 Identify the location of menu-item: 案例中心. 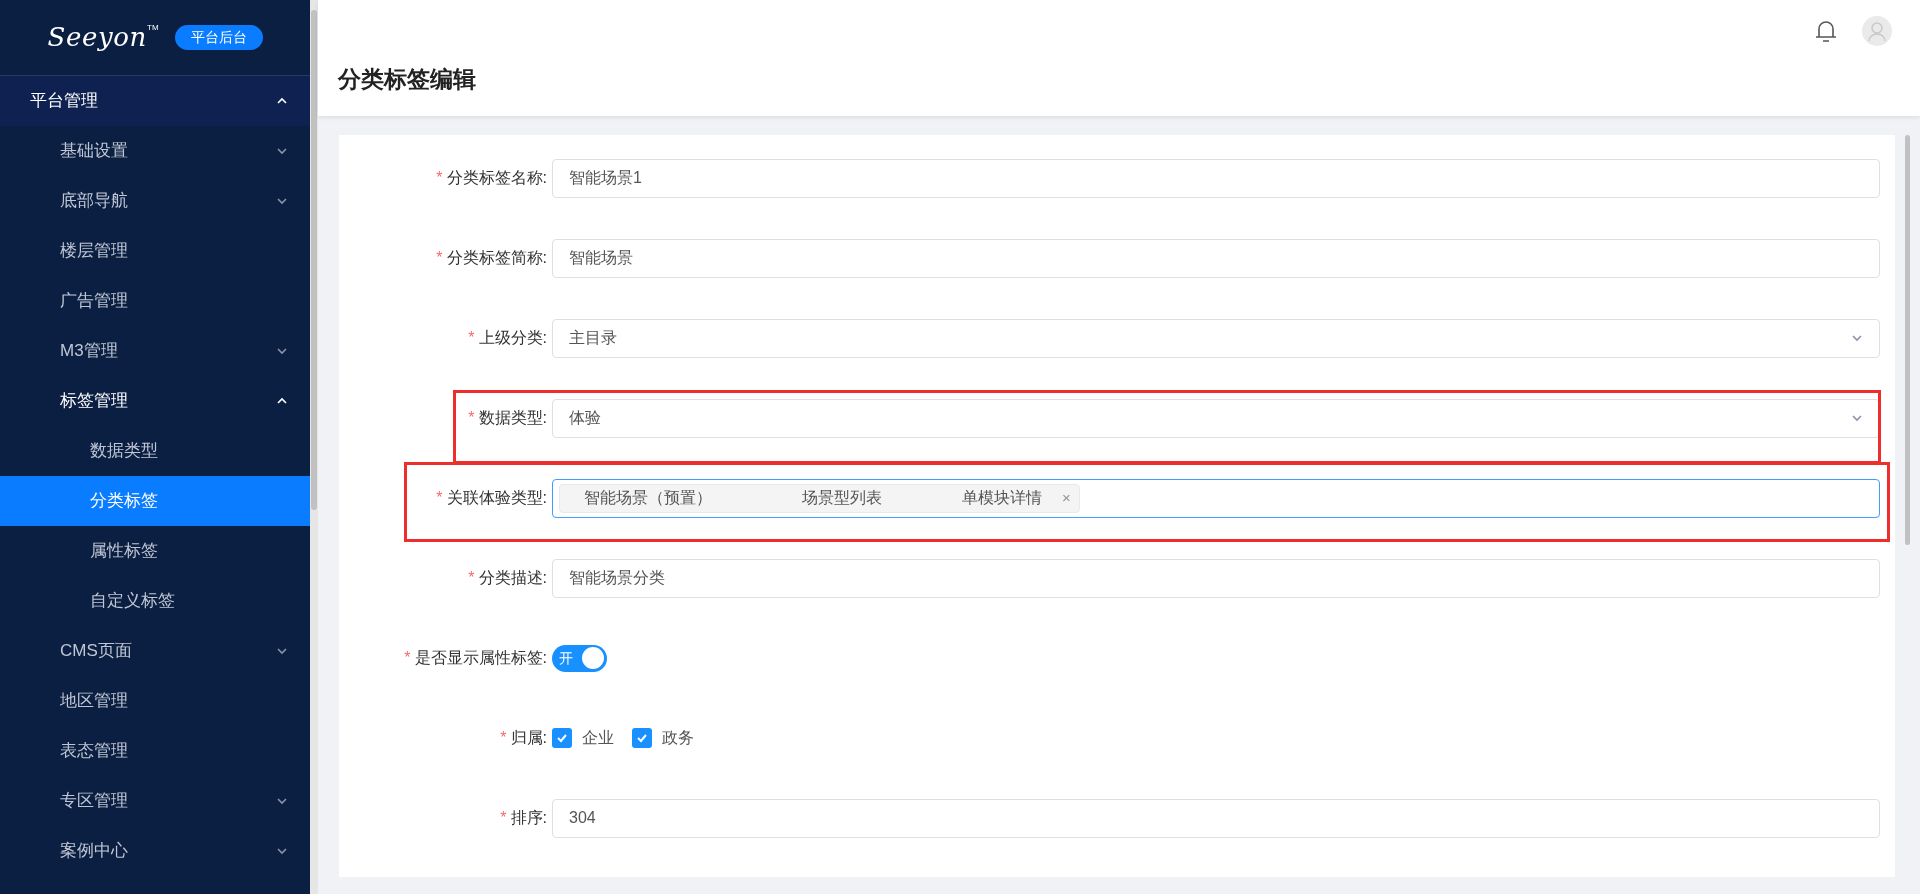
(155, 851).